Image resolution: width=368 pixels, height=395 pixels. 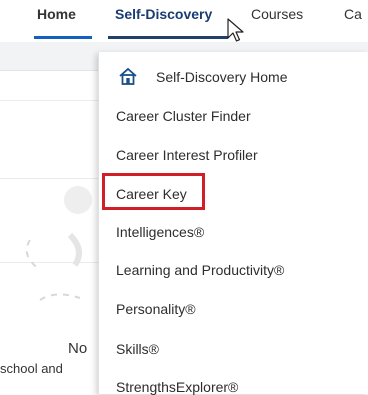 What do you see at coordinates (31, 368) in the screenshot?
I see `background-text: school and` at bounding box center [31, 368].